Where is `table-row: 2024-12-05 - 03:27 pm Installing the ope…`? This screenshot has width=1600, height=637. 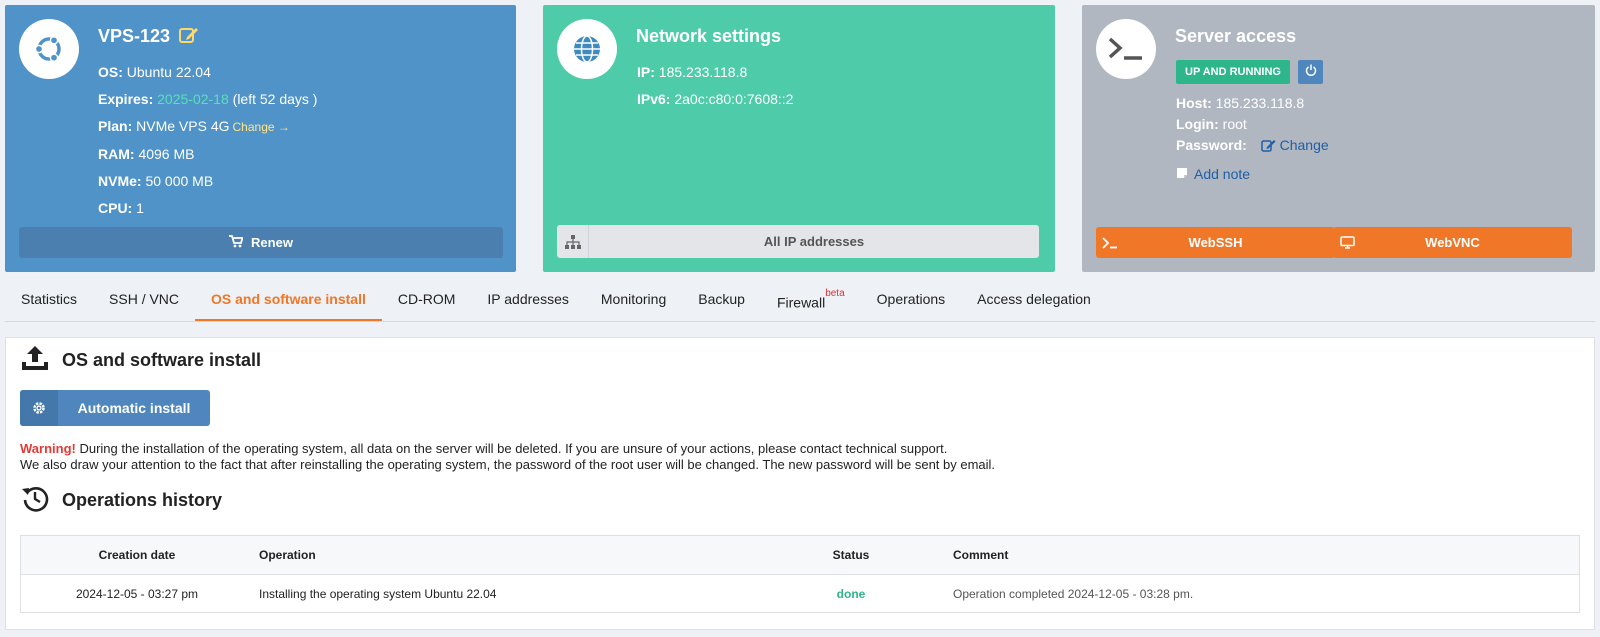
table-row: 2024-12-05 - 03:27 pm Installing the ope… is located at coordinates (800, 593).